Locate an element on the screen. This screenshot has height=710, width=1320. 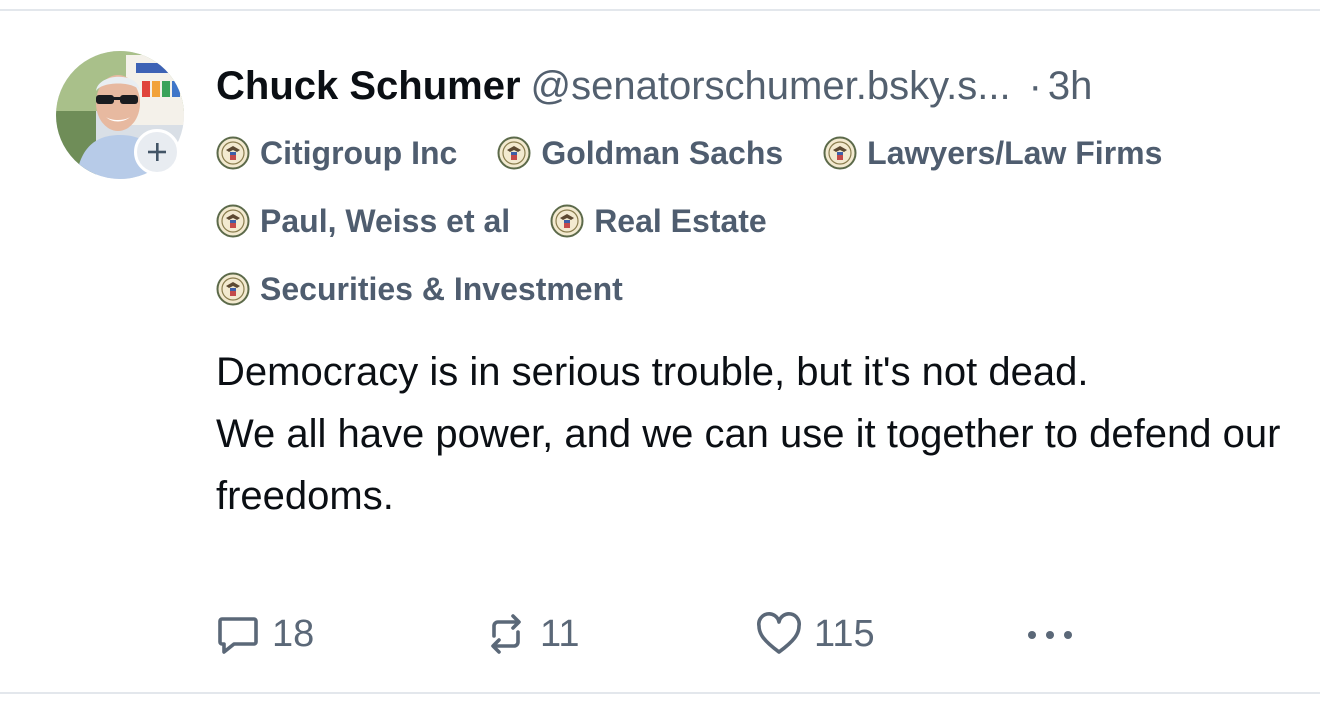
label-citigroup: Citigroup Inc is located at coordinates (336, 153).